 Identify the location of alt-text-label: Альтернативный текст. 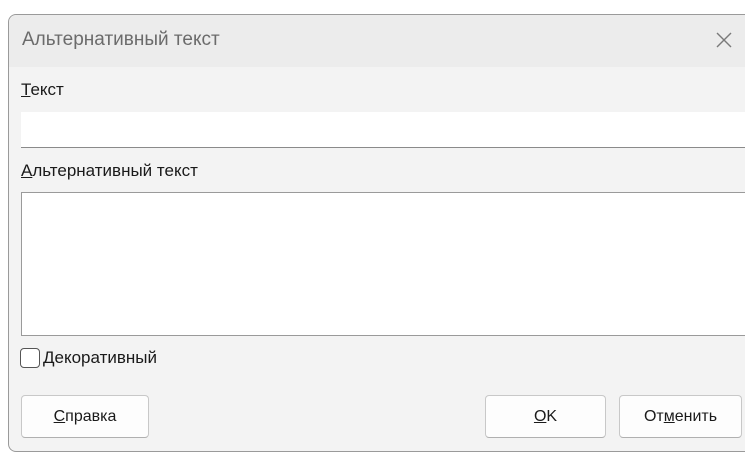
(109, 171).